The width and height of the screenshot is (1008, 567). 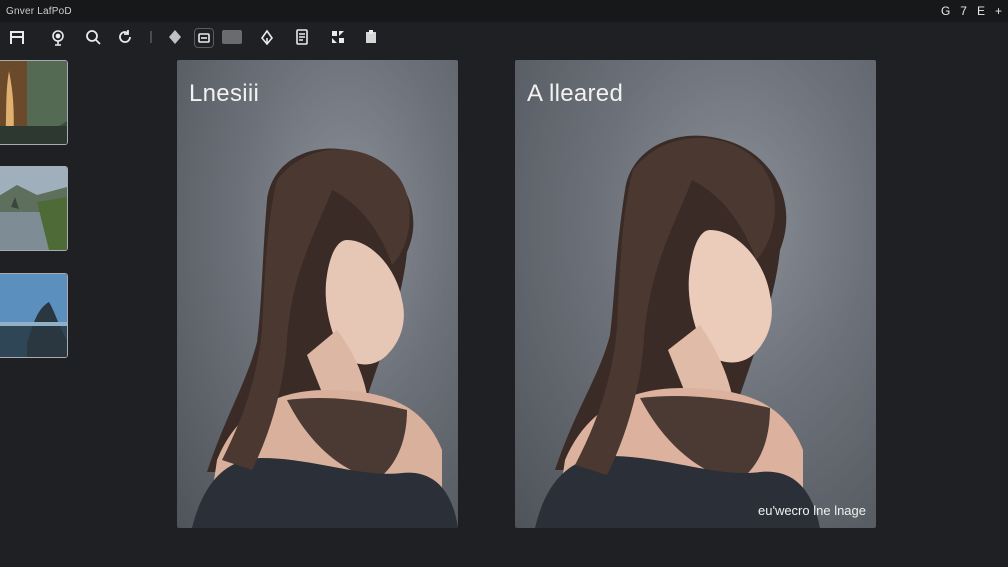 What do you see at coordinates (125, 37) in the screenshot?
I see `rotate-icon` at bounding box center [125, 37].